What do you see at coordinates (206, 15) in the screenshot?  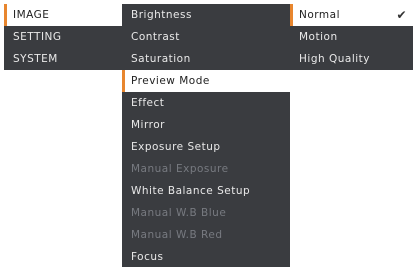 I see `menu-item-brightness: Brightness` at bounding box center [206, 15].